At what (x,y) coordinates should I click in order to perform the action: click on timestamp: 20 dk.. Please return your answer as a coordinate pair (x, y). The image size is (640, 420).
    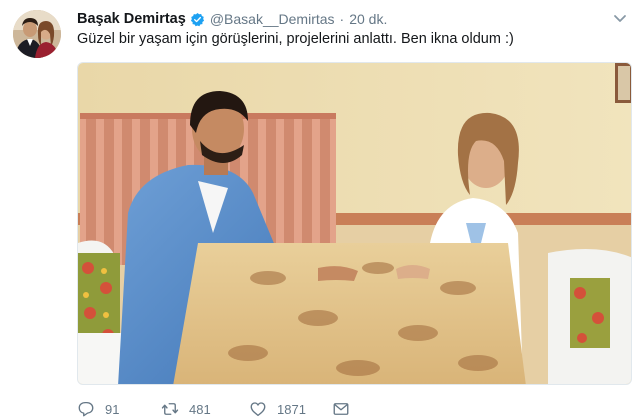
    Looking at the image, I should click on (368, 19).